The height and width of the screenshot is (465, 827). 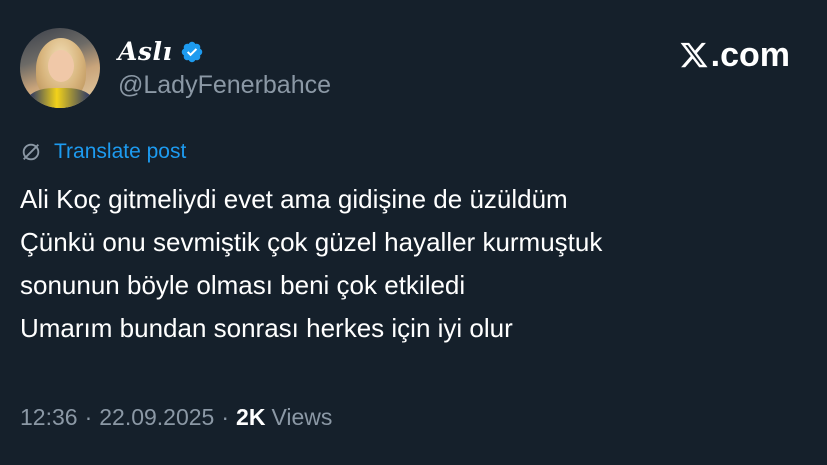 I want to click on verified-badge-icon, so click(x=192, y=52).